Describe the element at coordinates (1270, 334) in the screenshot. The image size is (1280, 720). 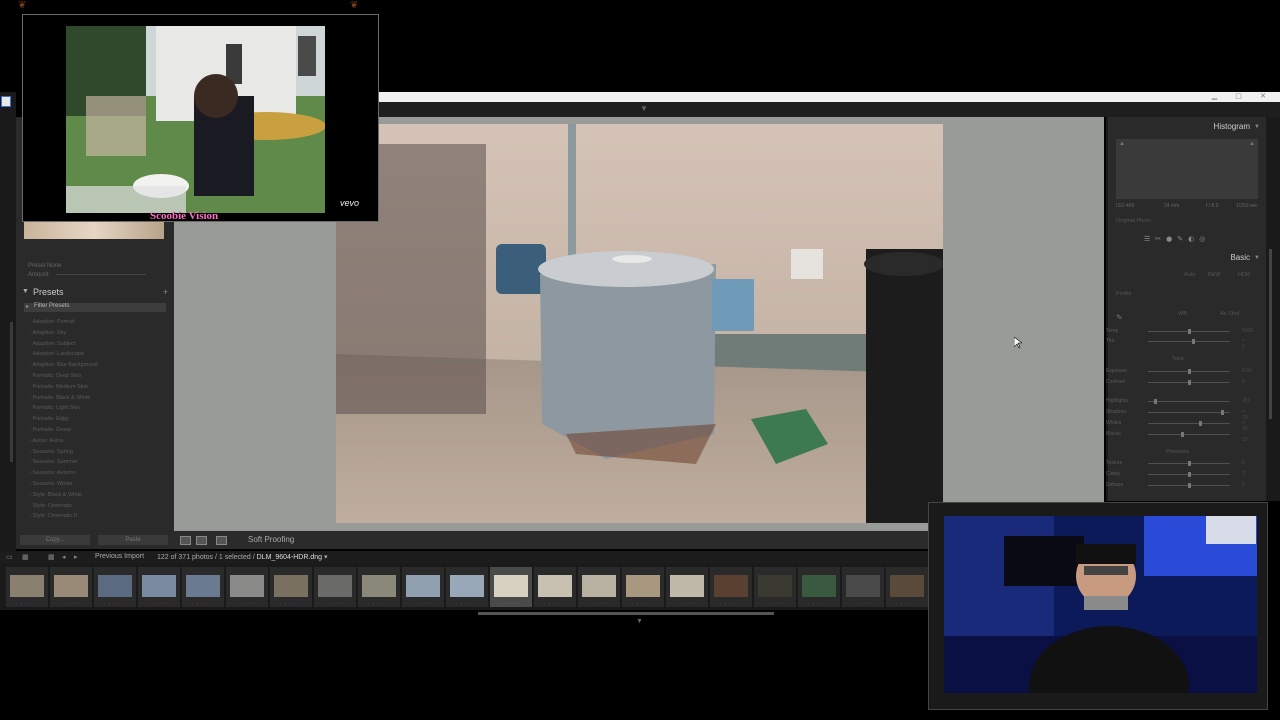
I see `right-panel-scrollbar` at that location.